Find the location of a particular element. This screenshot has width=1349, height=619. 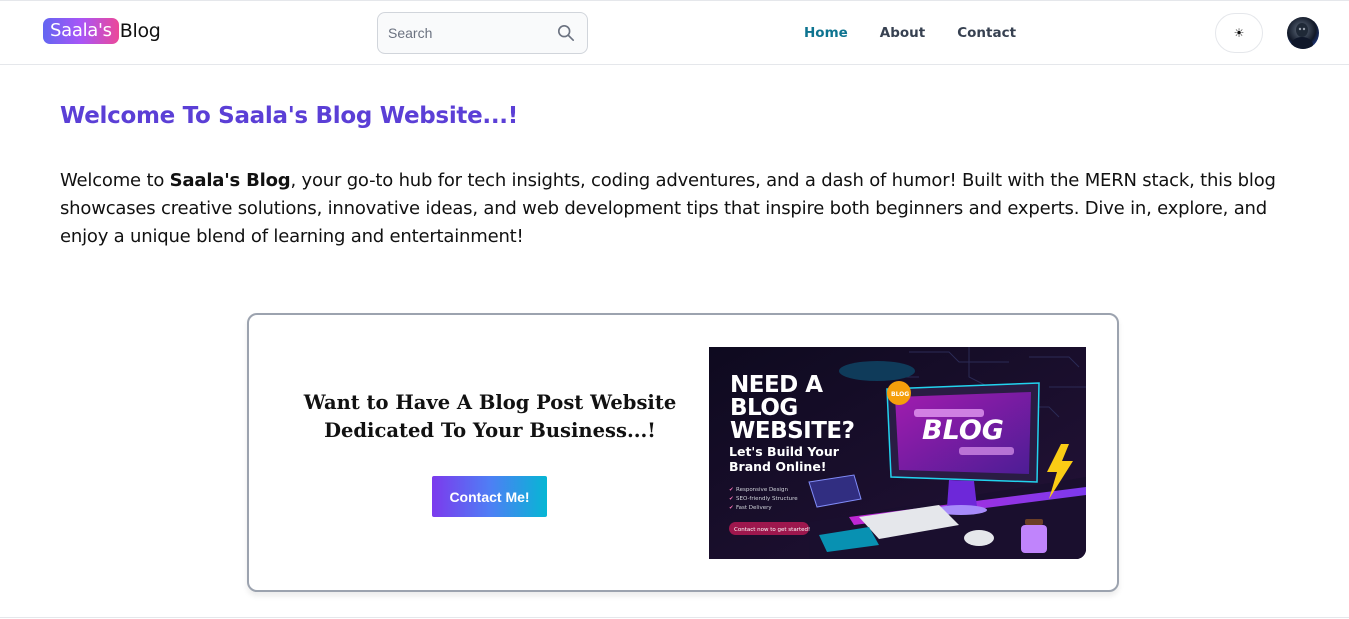

main-nav: Home About Contact is located at coordinates (910, 33).